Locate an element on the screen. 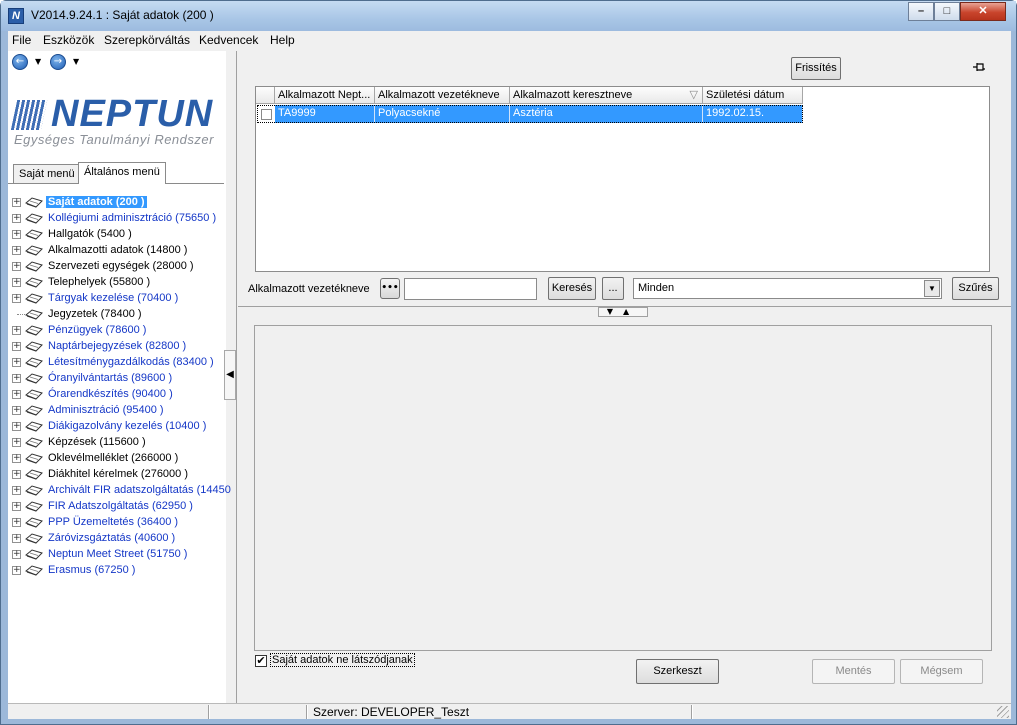  pin-icon is located at coordinates (979, 67).